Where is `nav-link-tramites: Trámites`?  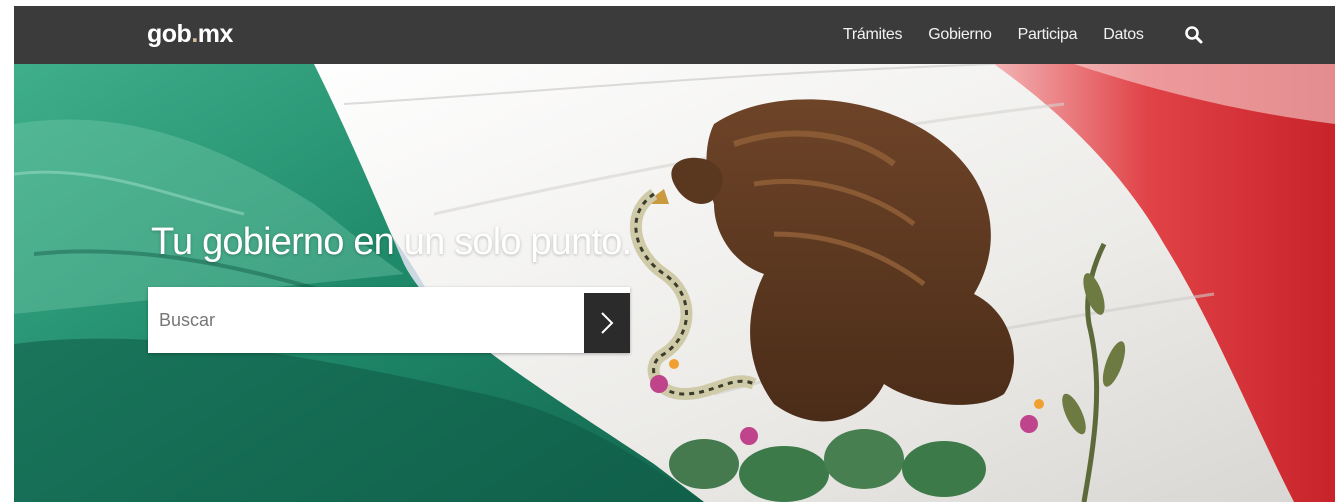
nav-link-tramites: Trámites is located at coordinates (873, 35).